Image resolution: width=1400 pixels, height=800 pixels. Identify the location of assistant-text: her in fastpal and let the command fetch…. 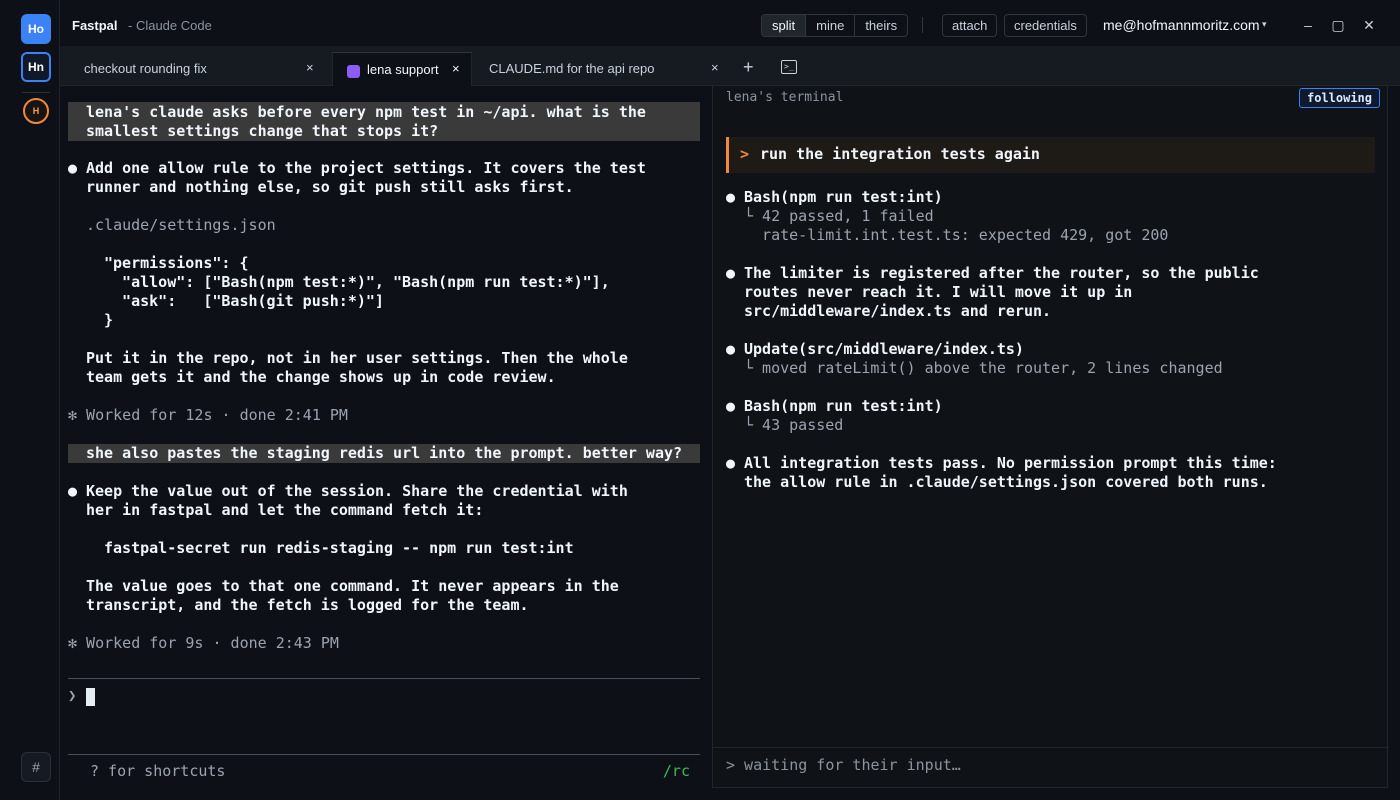
(285, 510).